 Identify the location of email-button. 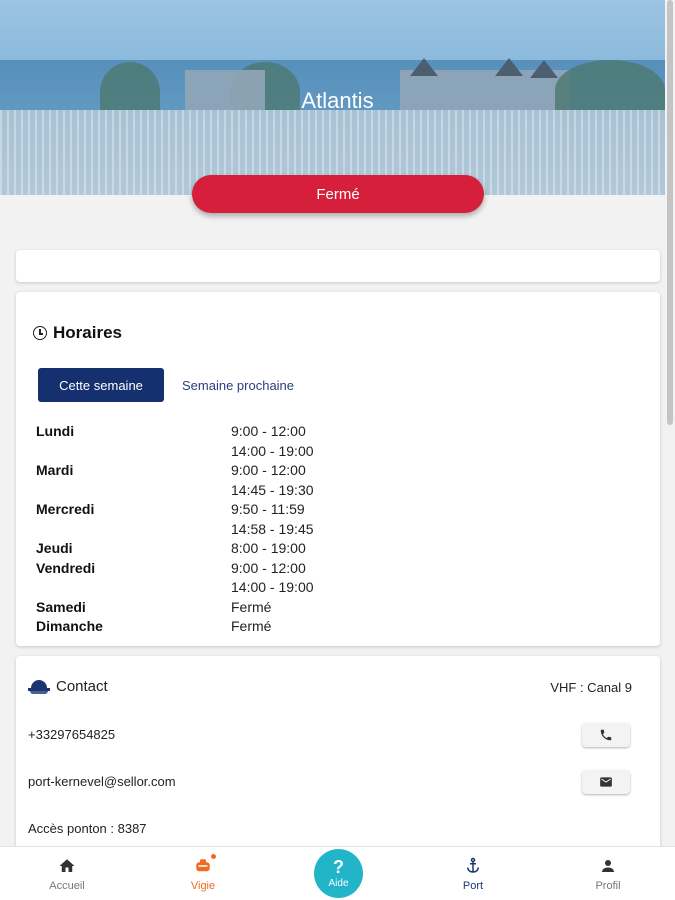
(606, 782).